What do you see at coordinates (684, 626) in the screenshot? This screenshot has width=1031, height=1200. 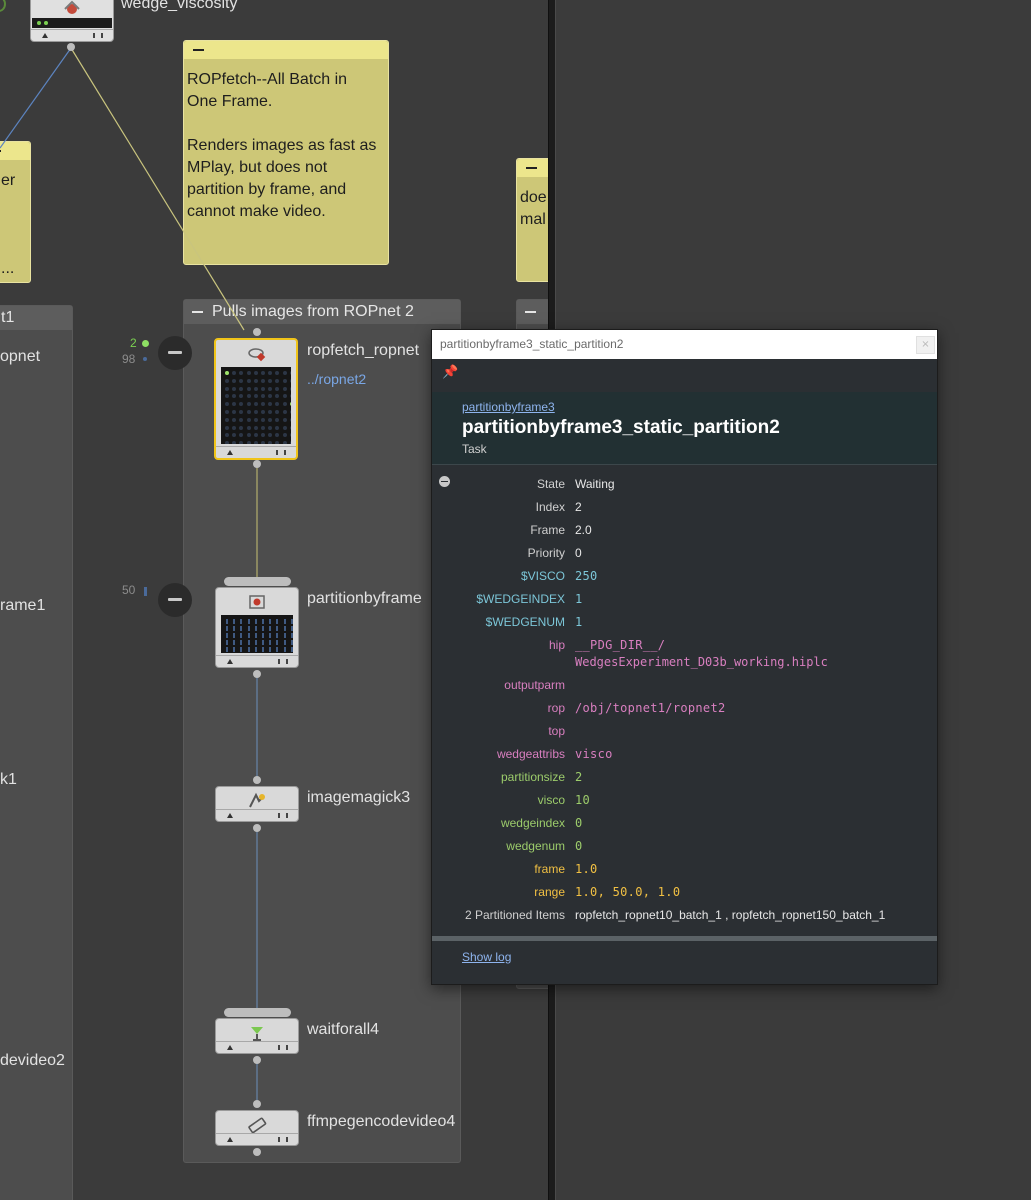 I see `attribute-row: $WEDGENUM 1` at bounding box center [684, 626].